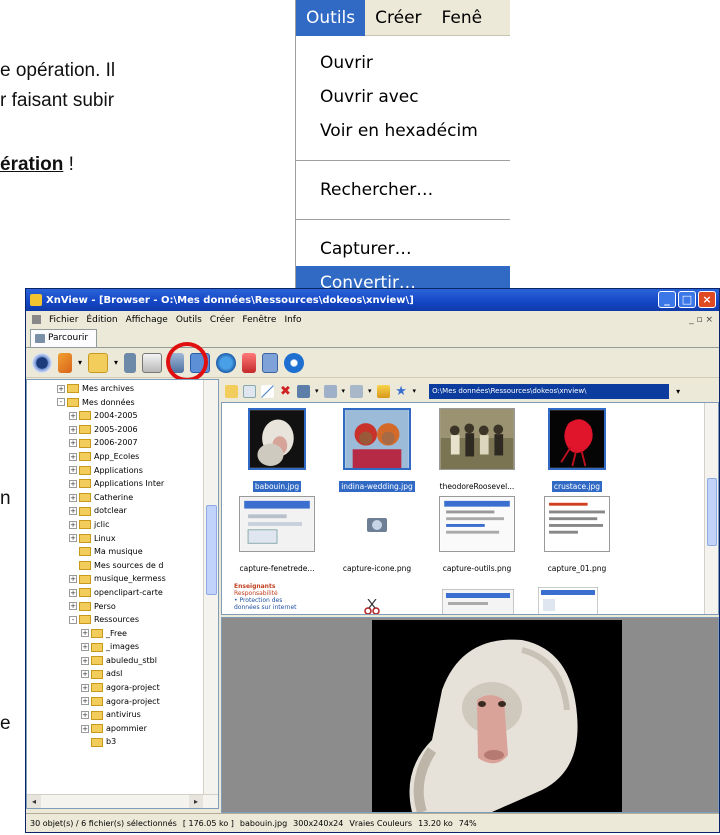 The width and height of the screenshot is (720, 835). I want to click on menu-info: Info, so click(292, 320).